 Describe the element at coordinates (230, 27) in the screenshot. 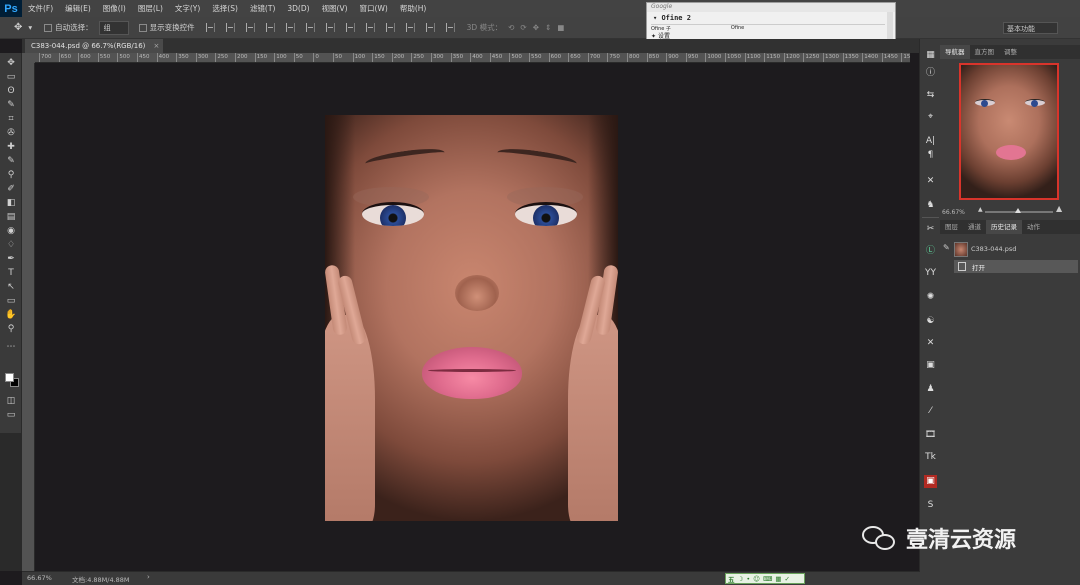

I see `align-vcenter-icon` at that location.